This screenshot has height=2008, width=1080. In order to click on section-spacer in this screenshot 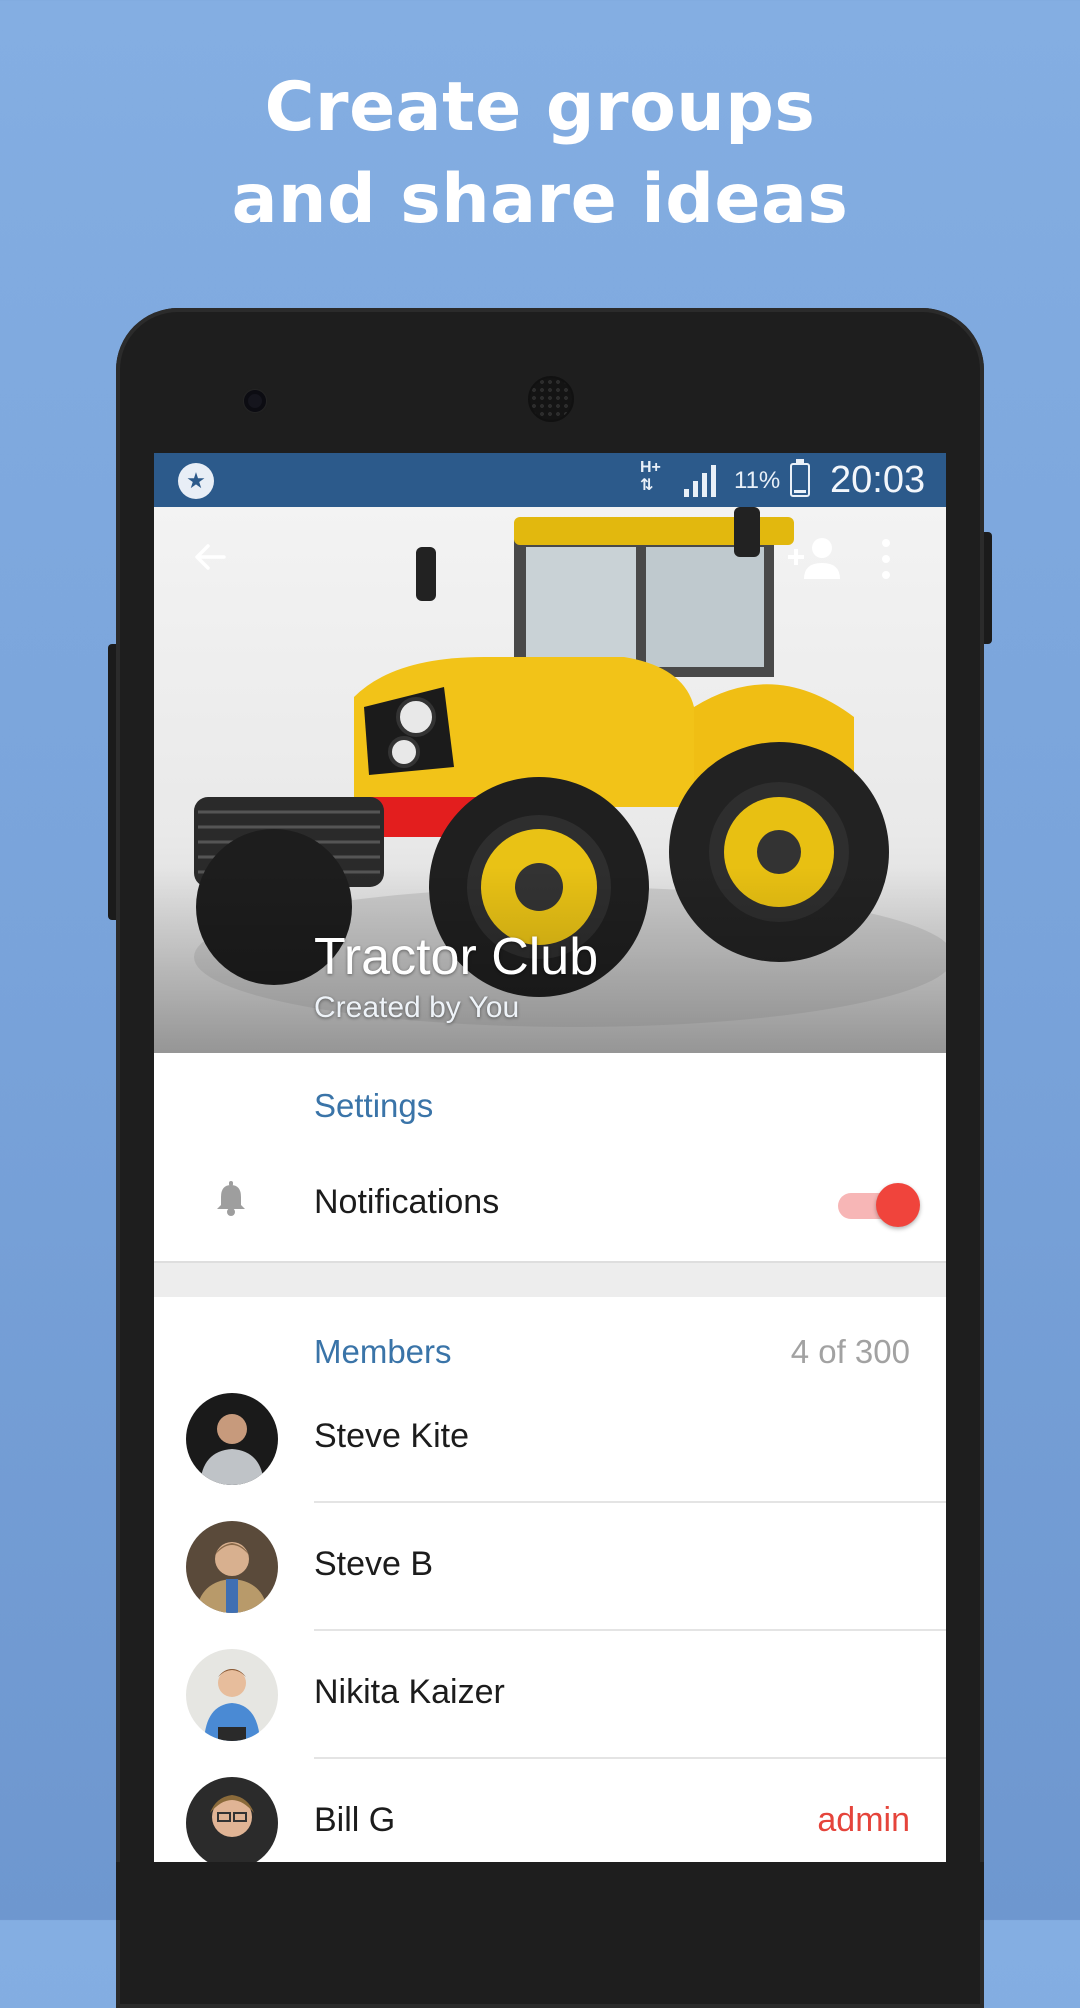, I will do `click(550, 1280)`.